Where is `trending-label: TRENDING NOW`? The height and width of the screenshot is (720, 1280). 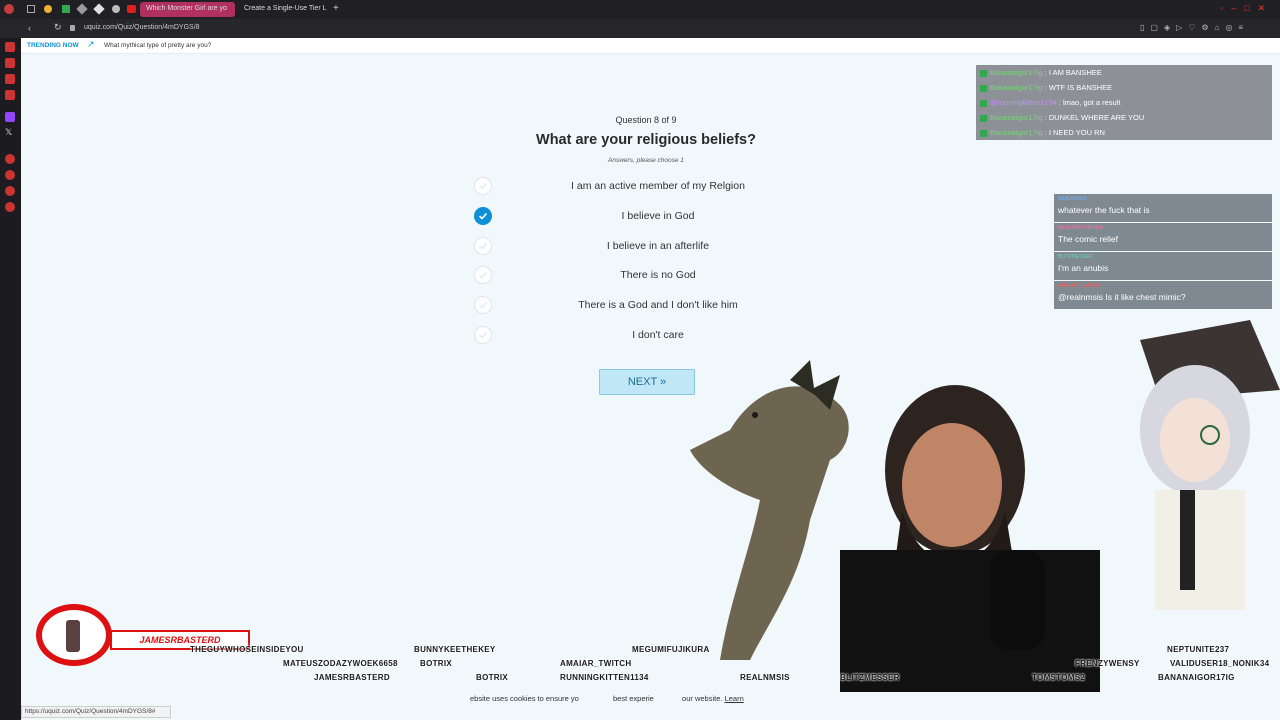
trending-label: TRENDING NOW is located at coordinates (53, 45).